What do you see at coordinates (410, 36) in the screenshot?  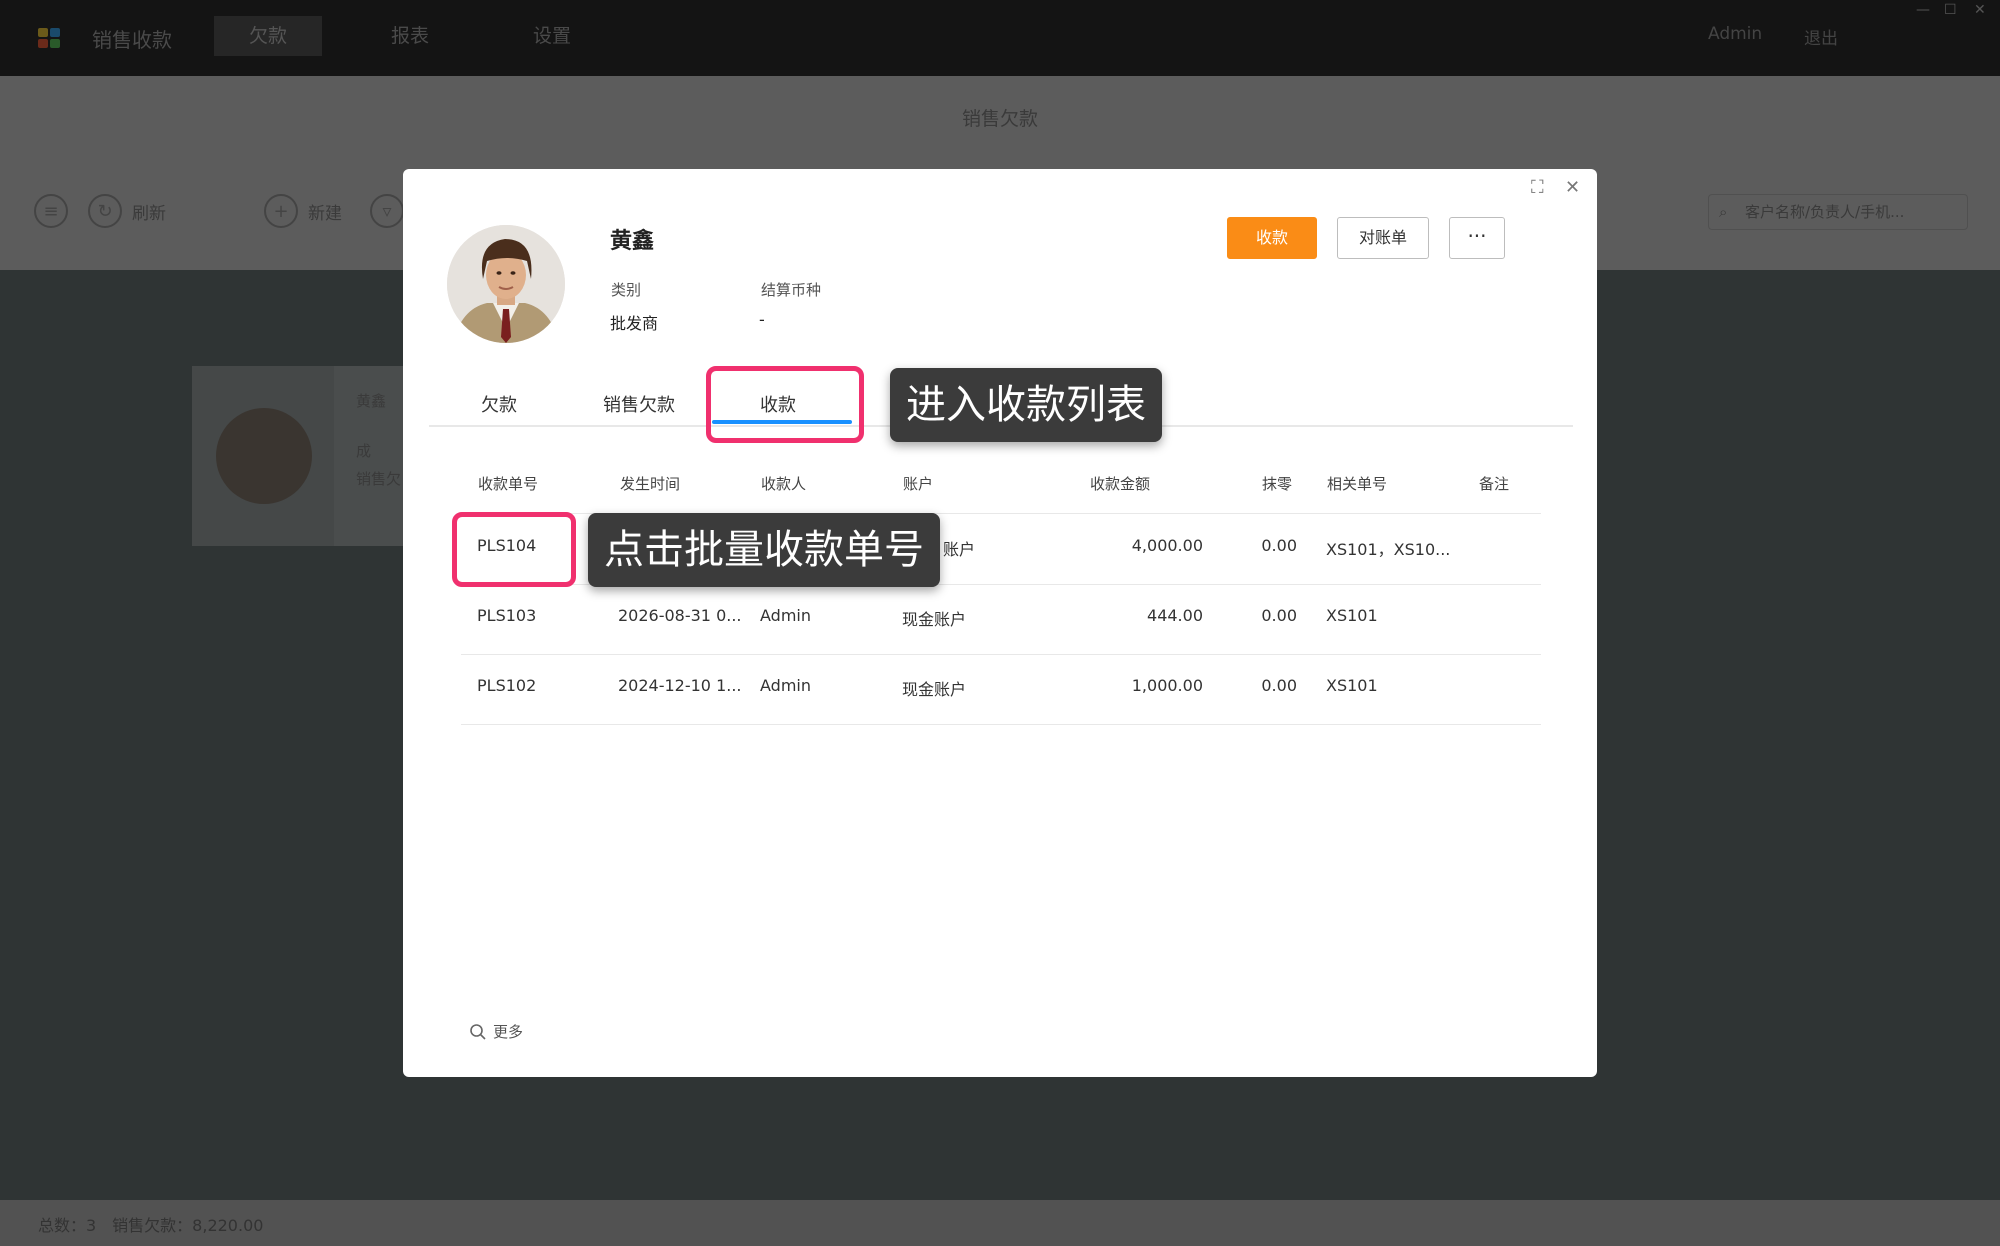 I see `nav-item-reports: 报表` at bounding box center [410, 36].